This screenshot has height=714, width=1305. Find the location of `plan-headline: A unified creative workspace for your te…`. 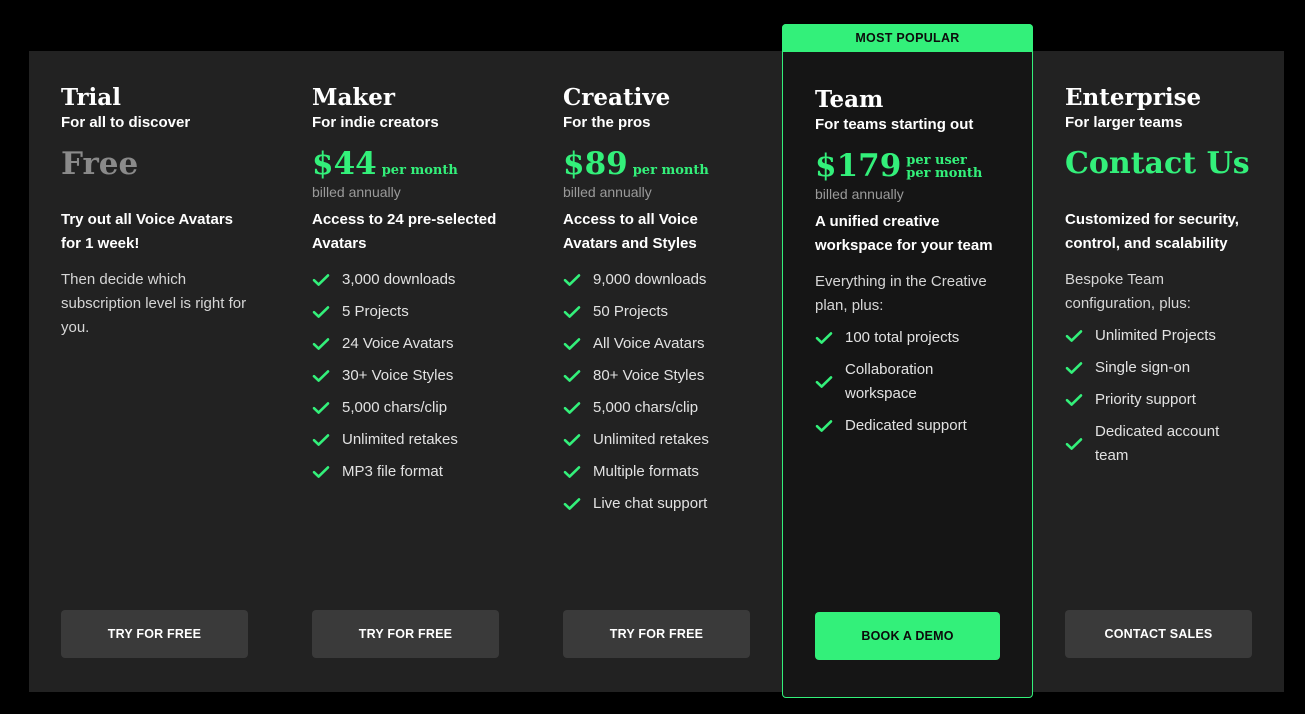

plan-headline: A unified creative workspace for your te… is located at coordinates (904, 233).